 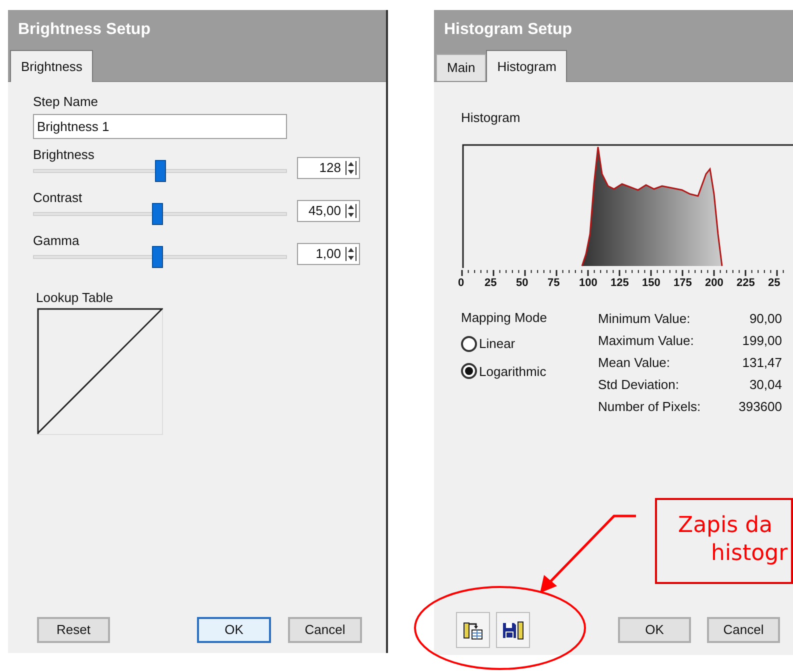 I want to click on axis-label: 50, so click(x=522, y=283).